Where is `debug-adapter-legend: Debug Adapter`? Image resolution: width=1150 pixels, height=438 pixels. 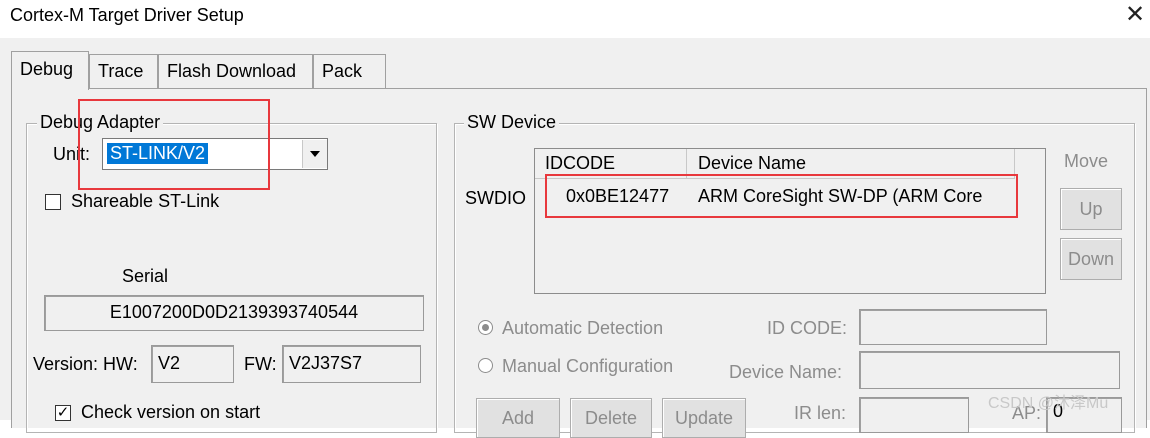 debug-adapter-legend: Debug Adapter is located at coordinates (100, 122).